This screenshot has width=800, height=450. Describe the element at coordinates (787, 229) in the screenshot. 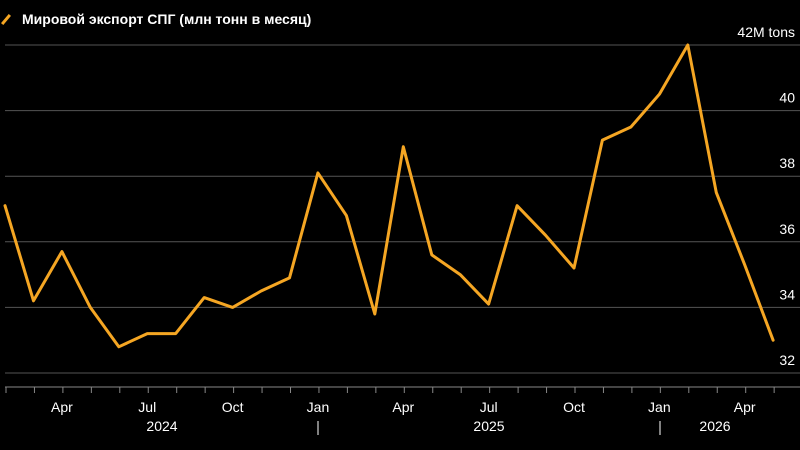

I see `y-tick-label: 36` at that location.